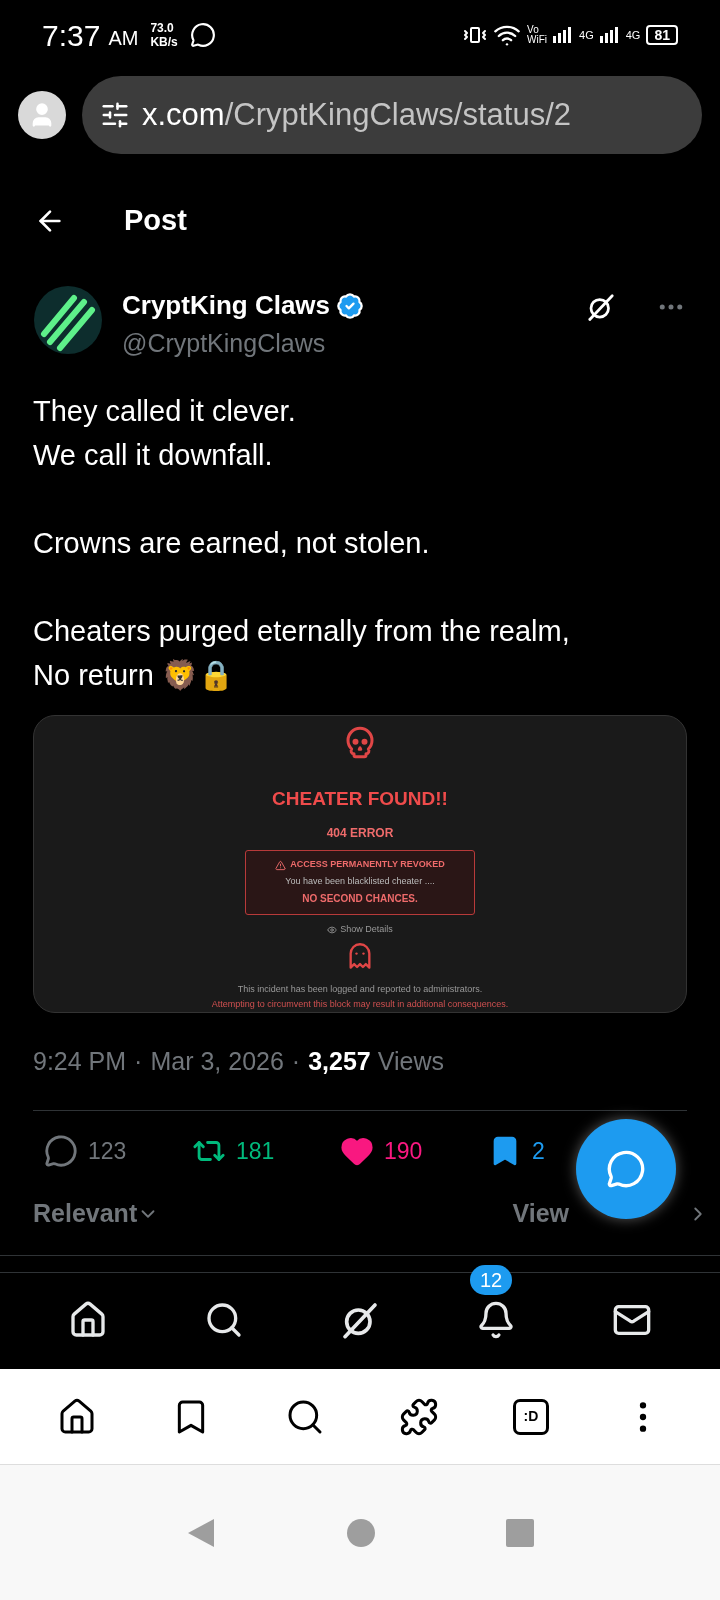 The image size is (720, 1600). I want to click on show-details-link: Show Details, so click(366, 930).